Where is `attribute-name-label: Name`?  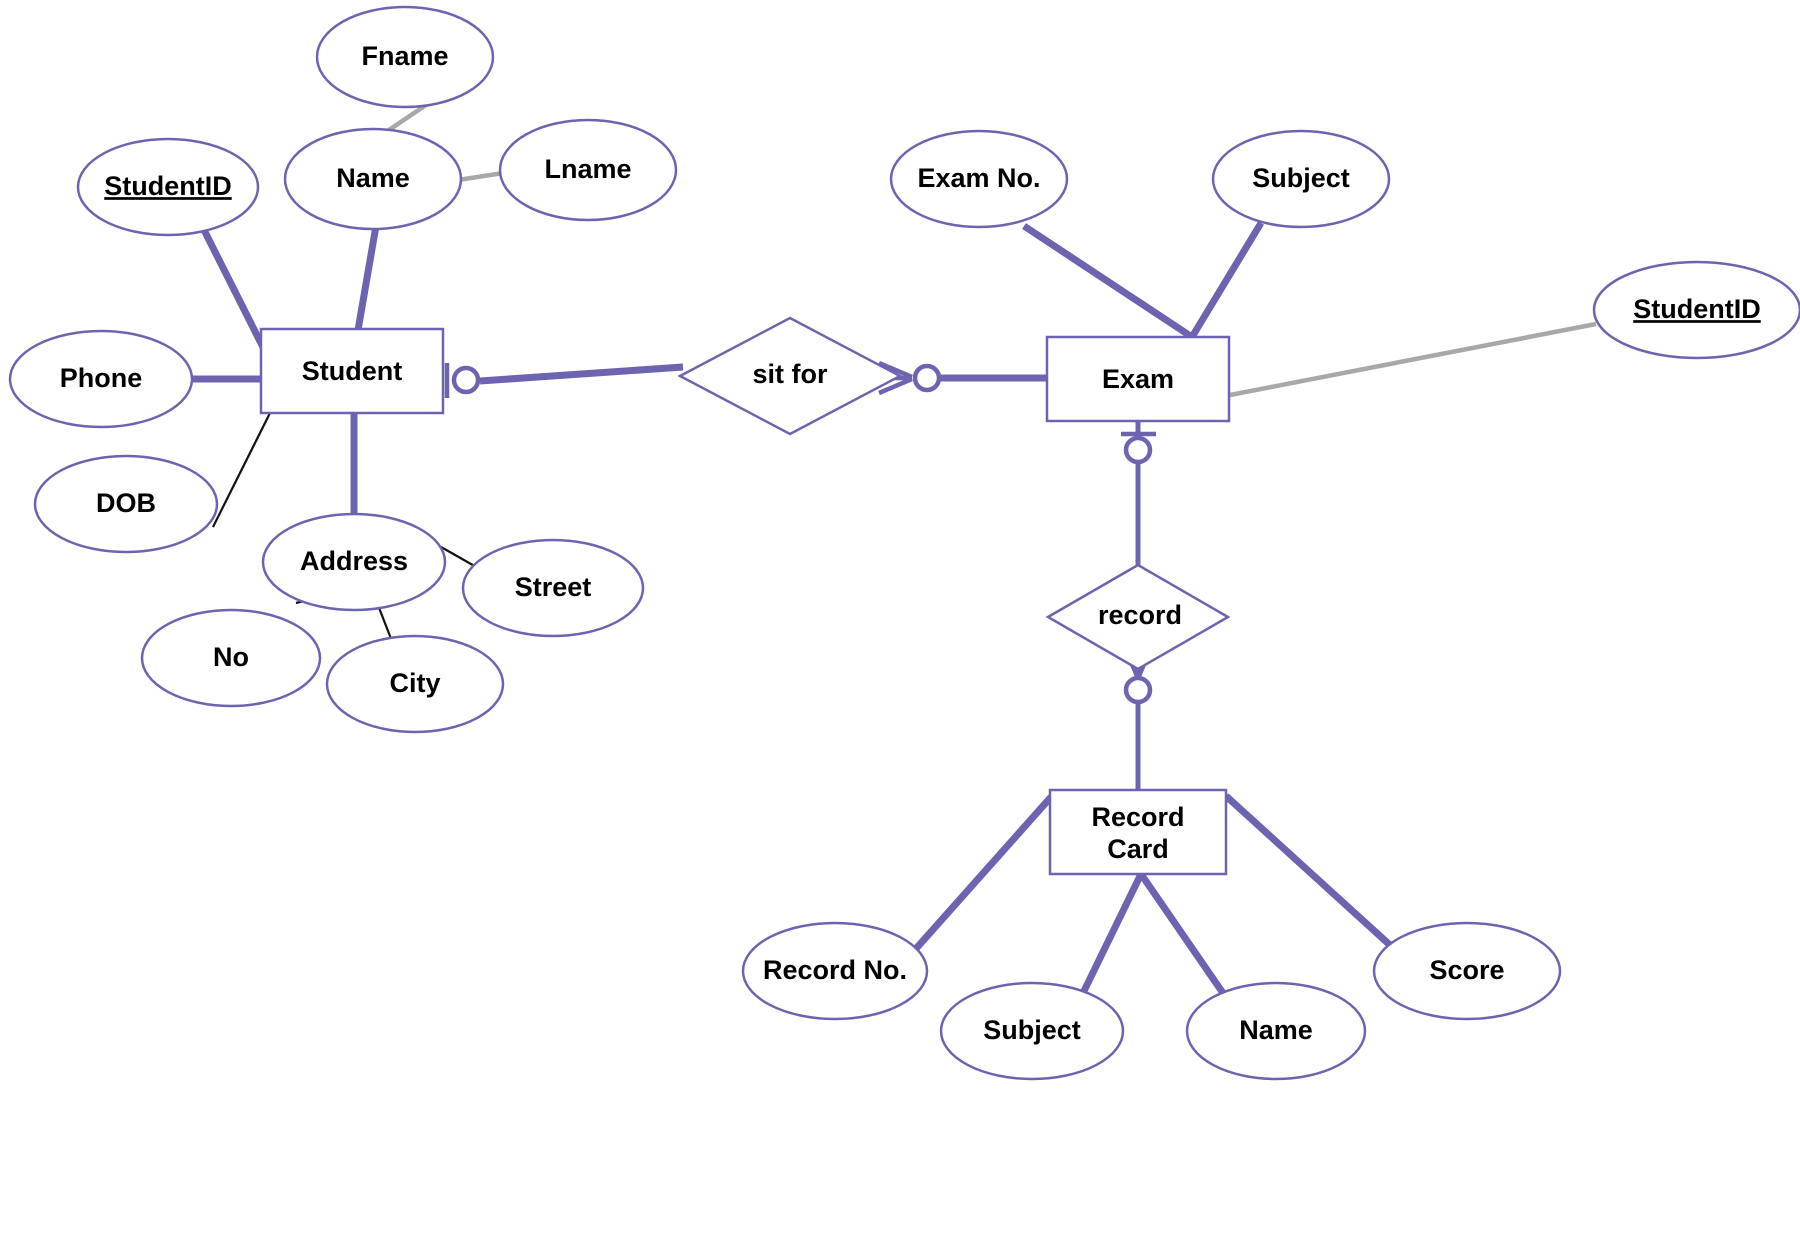 attribute-name-label: Name is located at coordinates (373, 178).